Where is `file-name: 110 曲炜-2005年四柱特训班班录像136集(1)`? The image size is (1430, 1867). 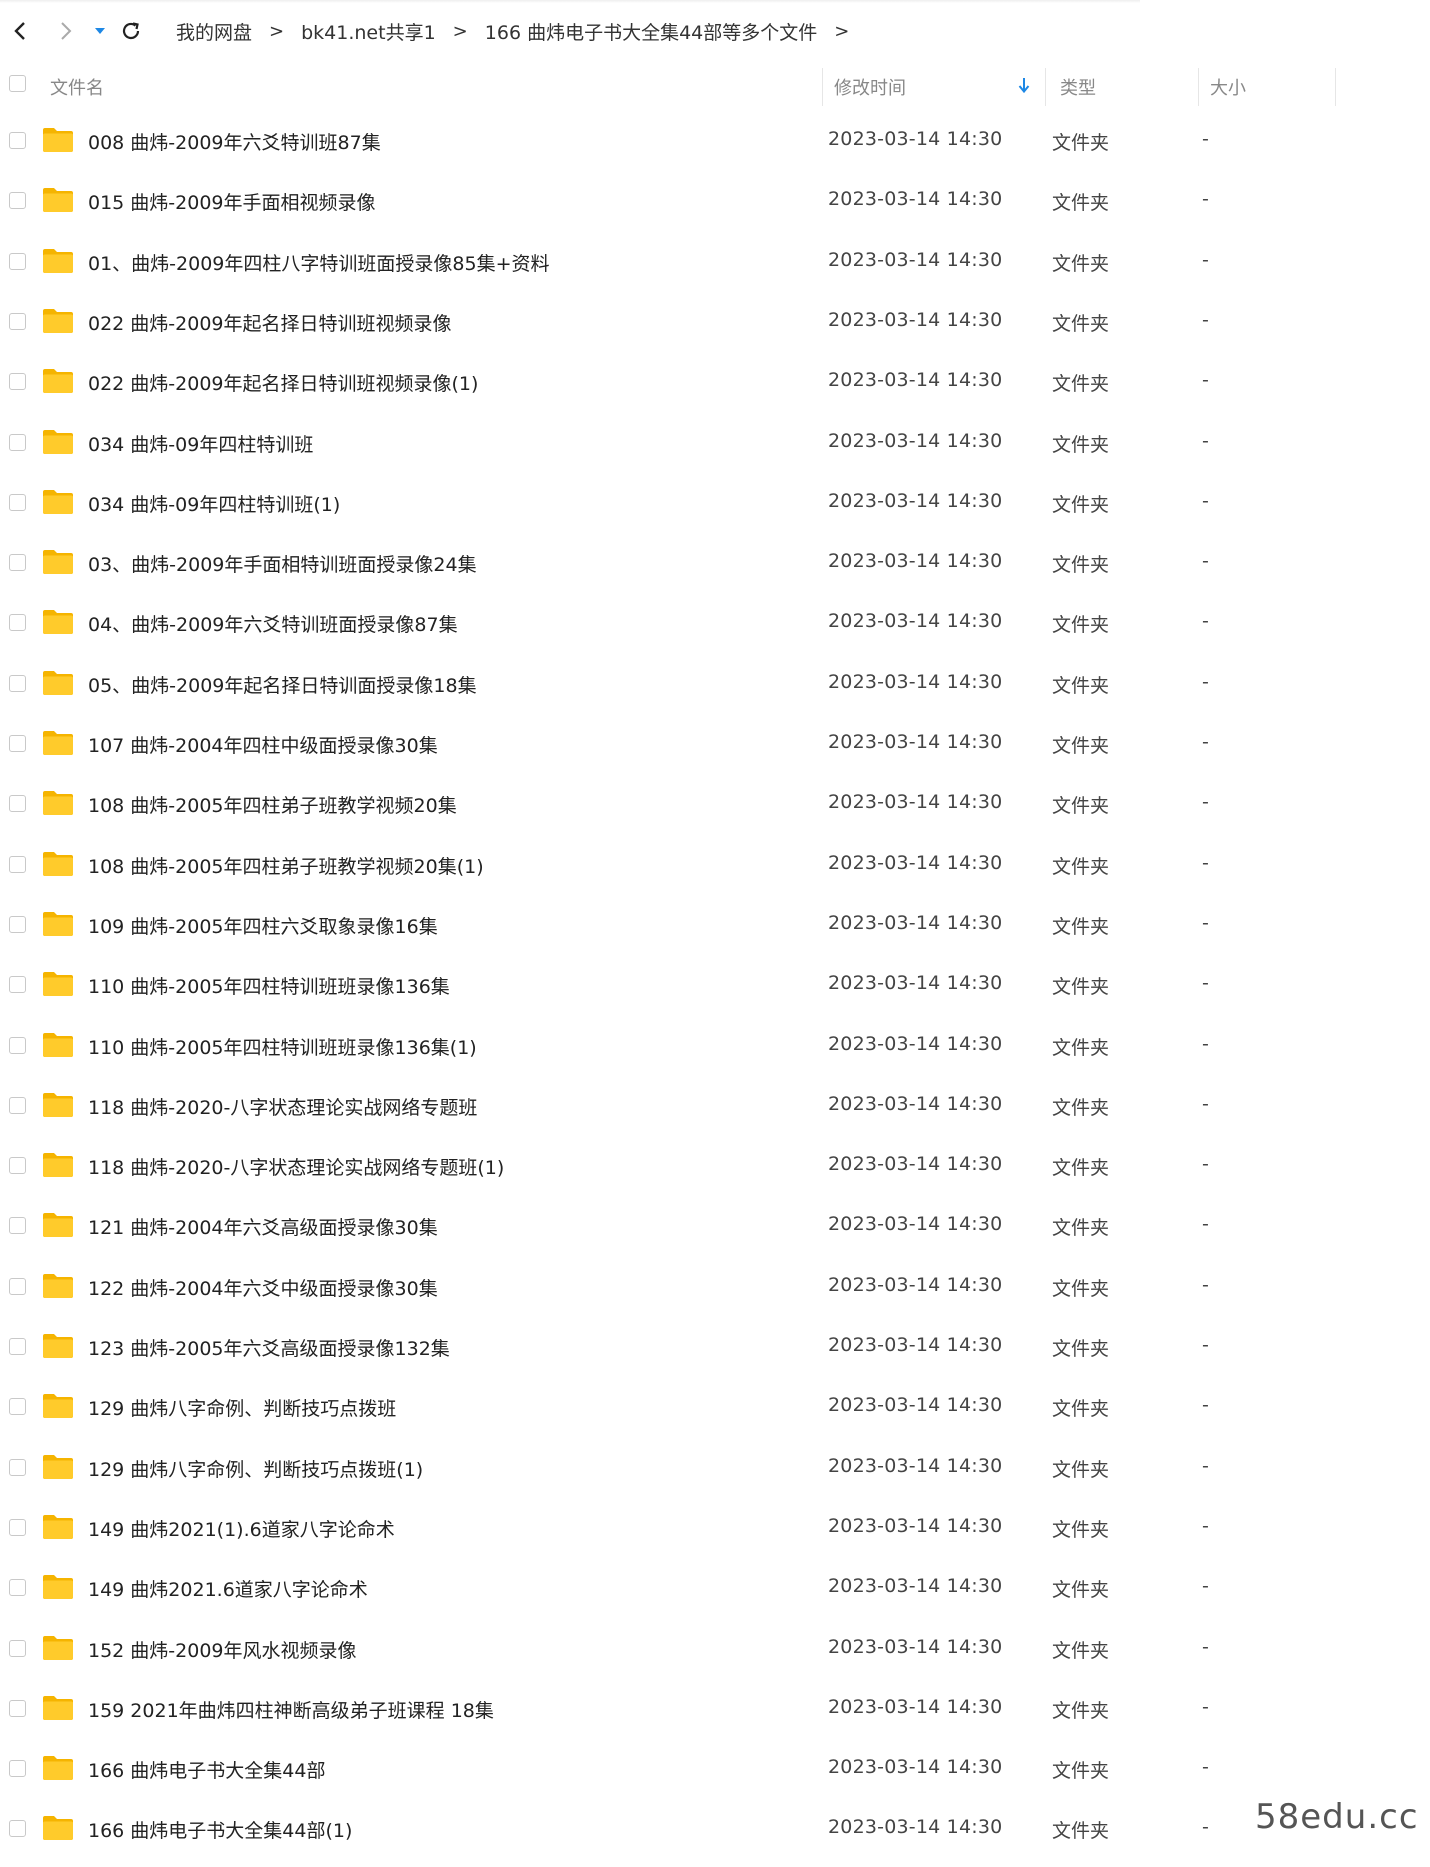
file-name: 110 曲炜-2005年四柱特训班班录像136集(1) is located at coordinates (282, 1046).